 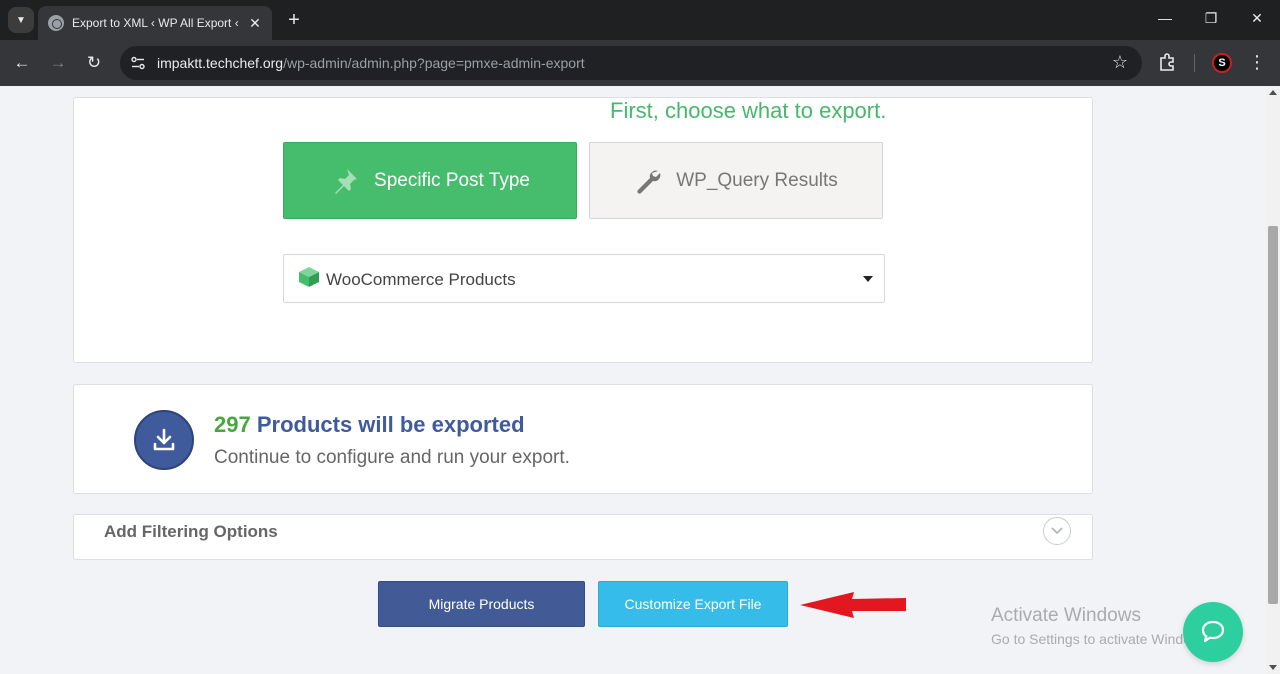 I want to click on profile-avatar: S, so click(x=1222, y=63).